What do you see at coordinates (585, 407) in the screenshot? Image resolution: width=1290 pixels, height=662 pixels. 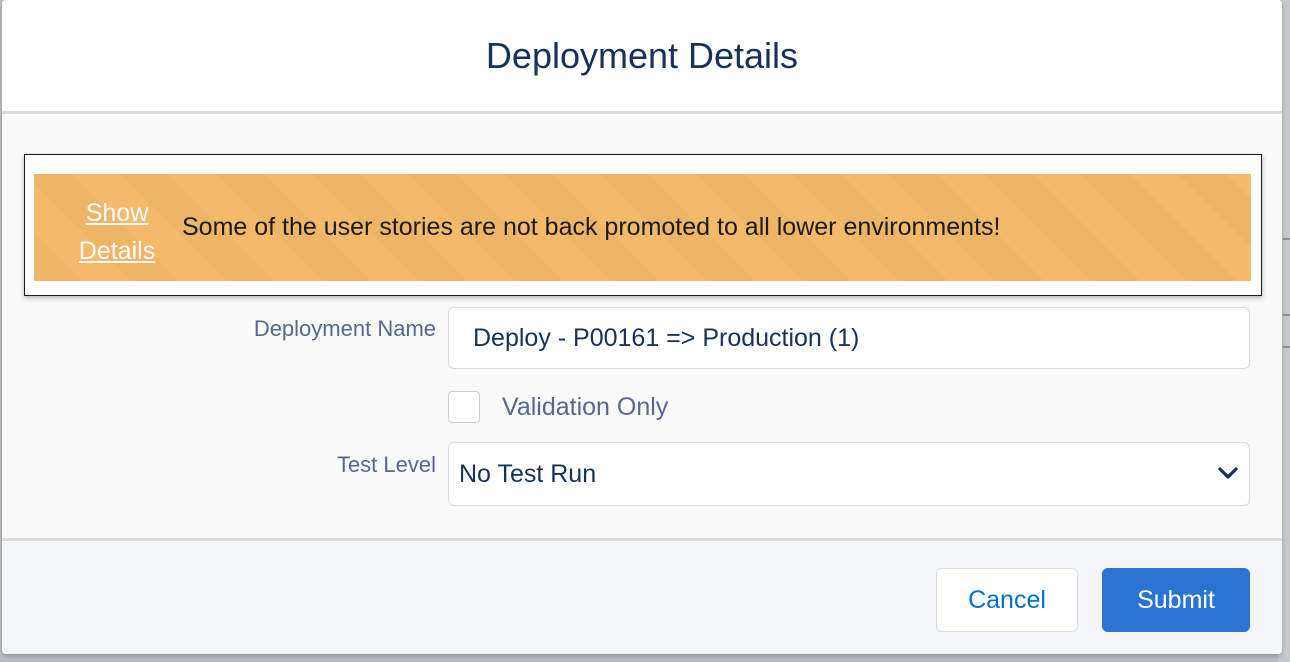 I see `validation-only-label: Validation Only` at bounding box center [585, 407].